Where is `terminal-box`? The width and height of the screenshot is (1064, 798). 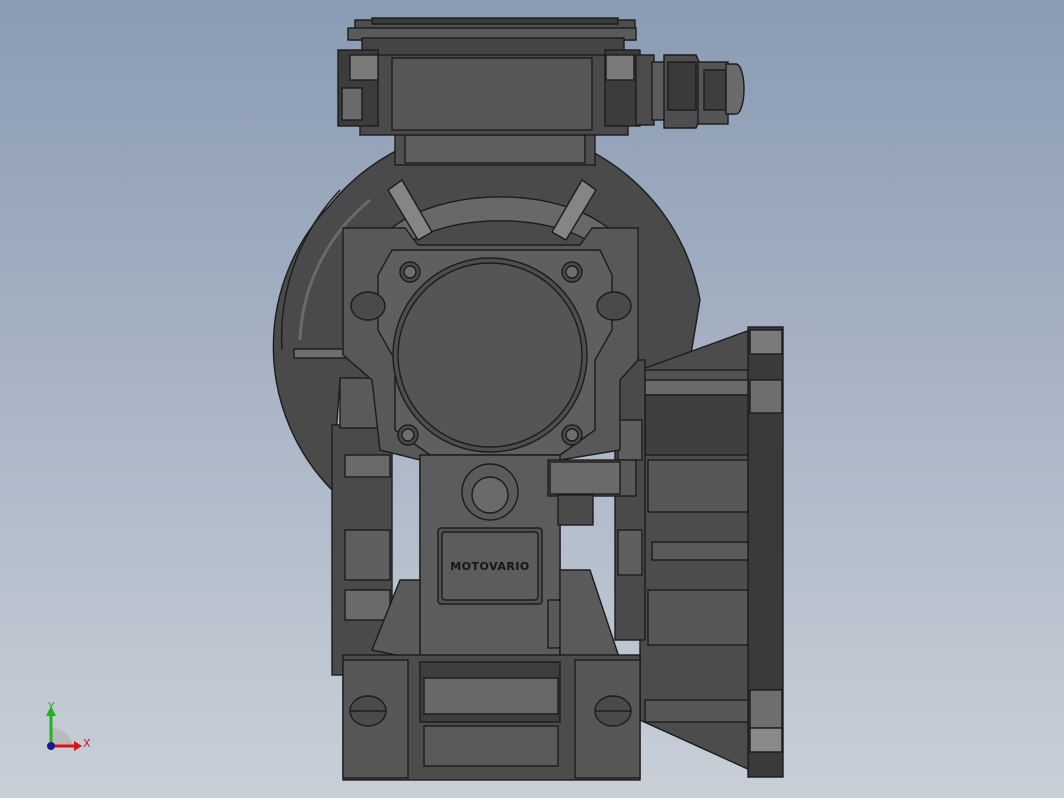
terminal-box is located at coordinates (541, 91).